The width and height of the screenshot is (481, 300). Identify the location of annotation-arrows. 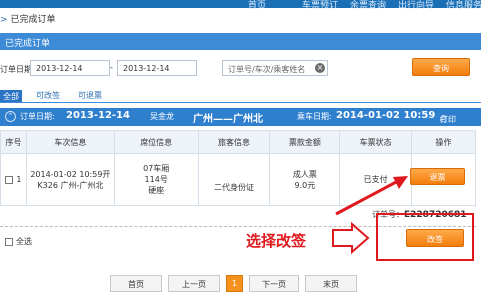
(370, 215).